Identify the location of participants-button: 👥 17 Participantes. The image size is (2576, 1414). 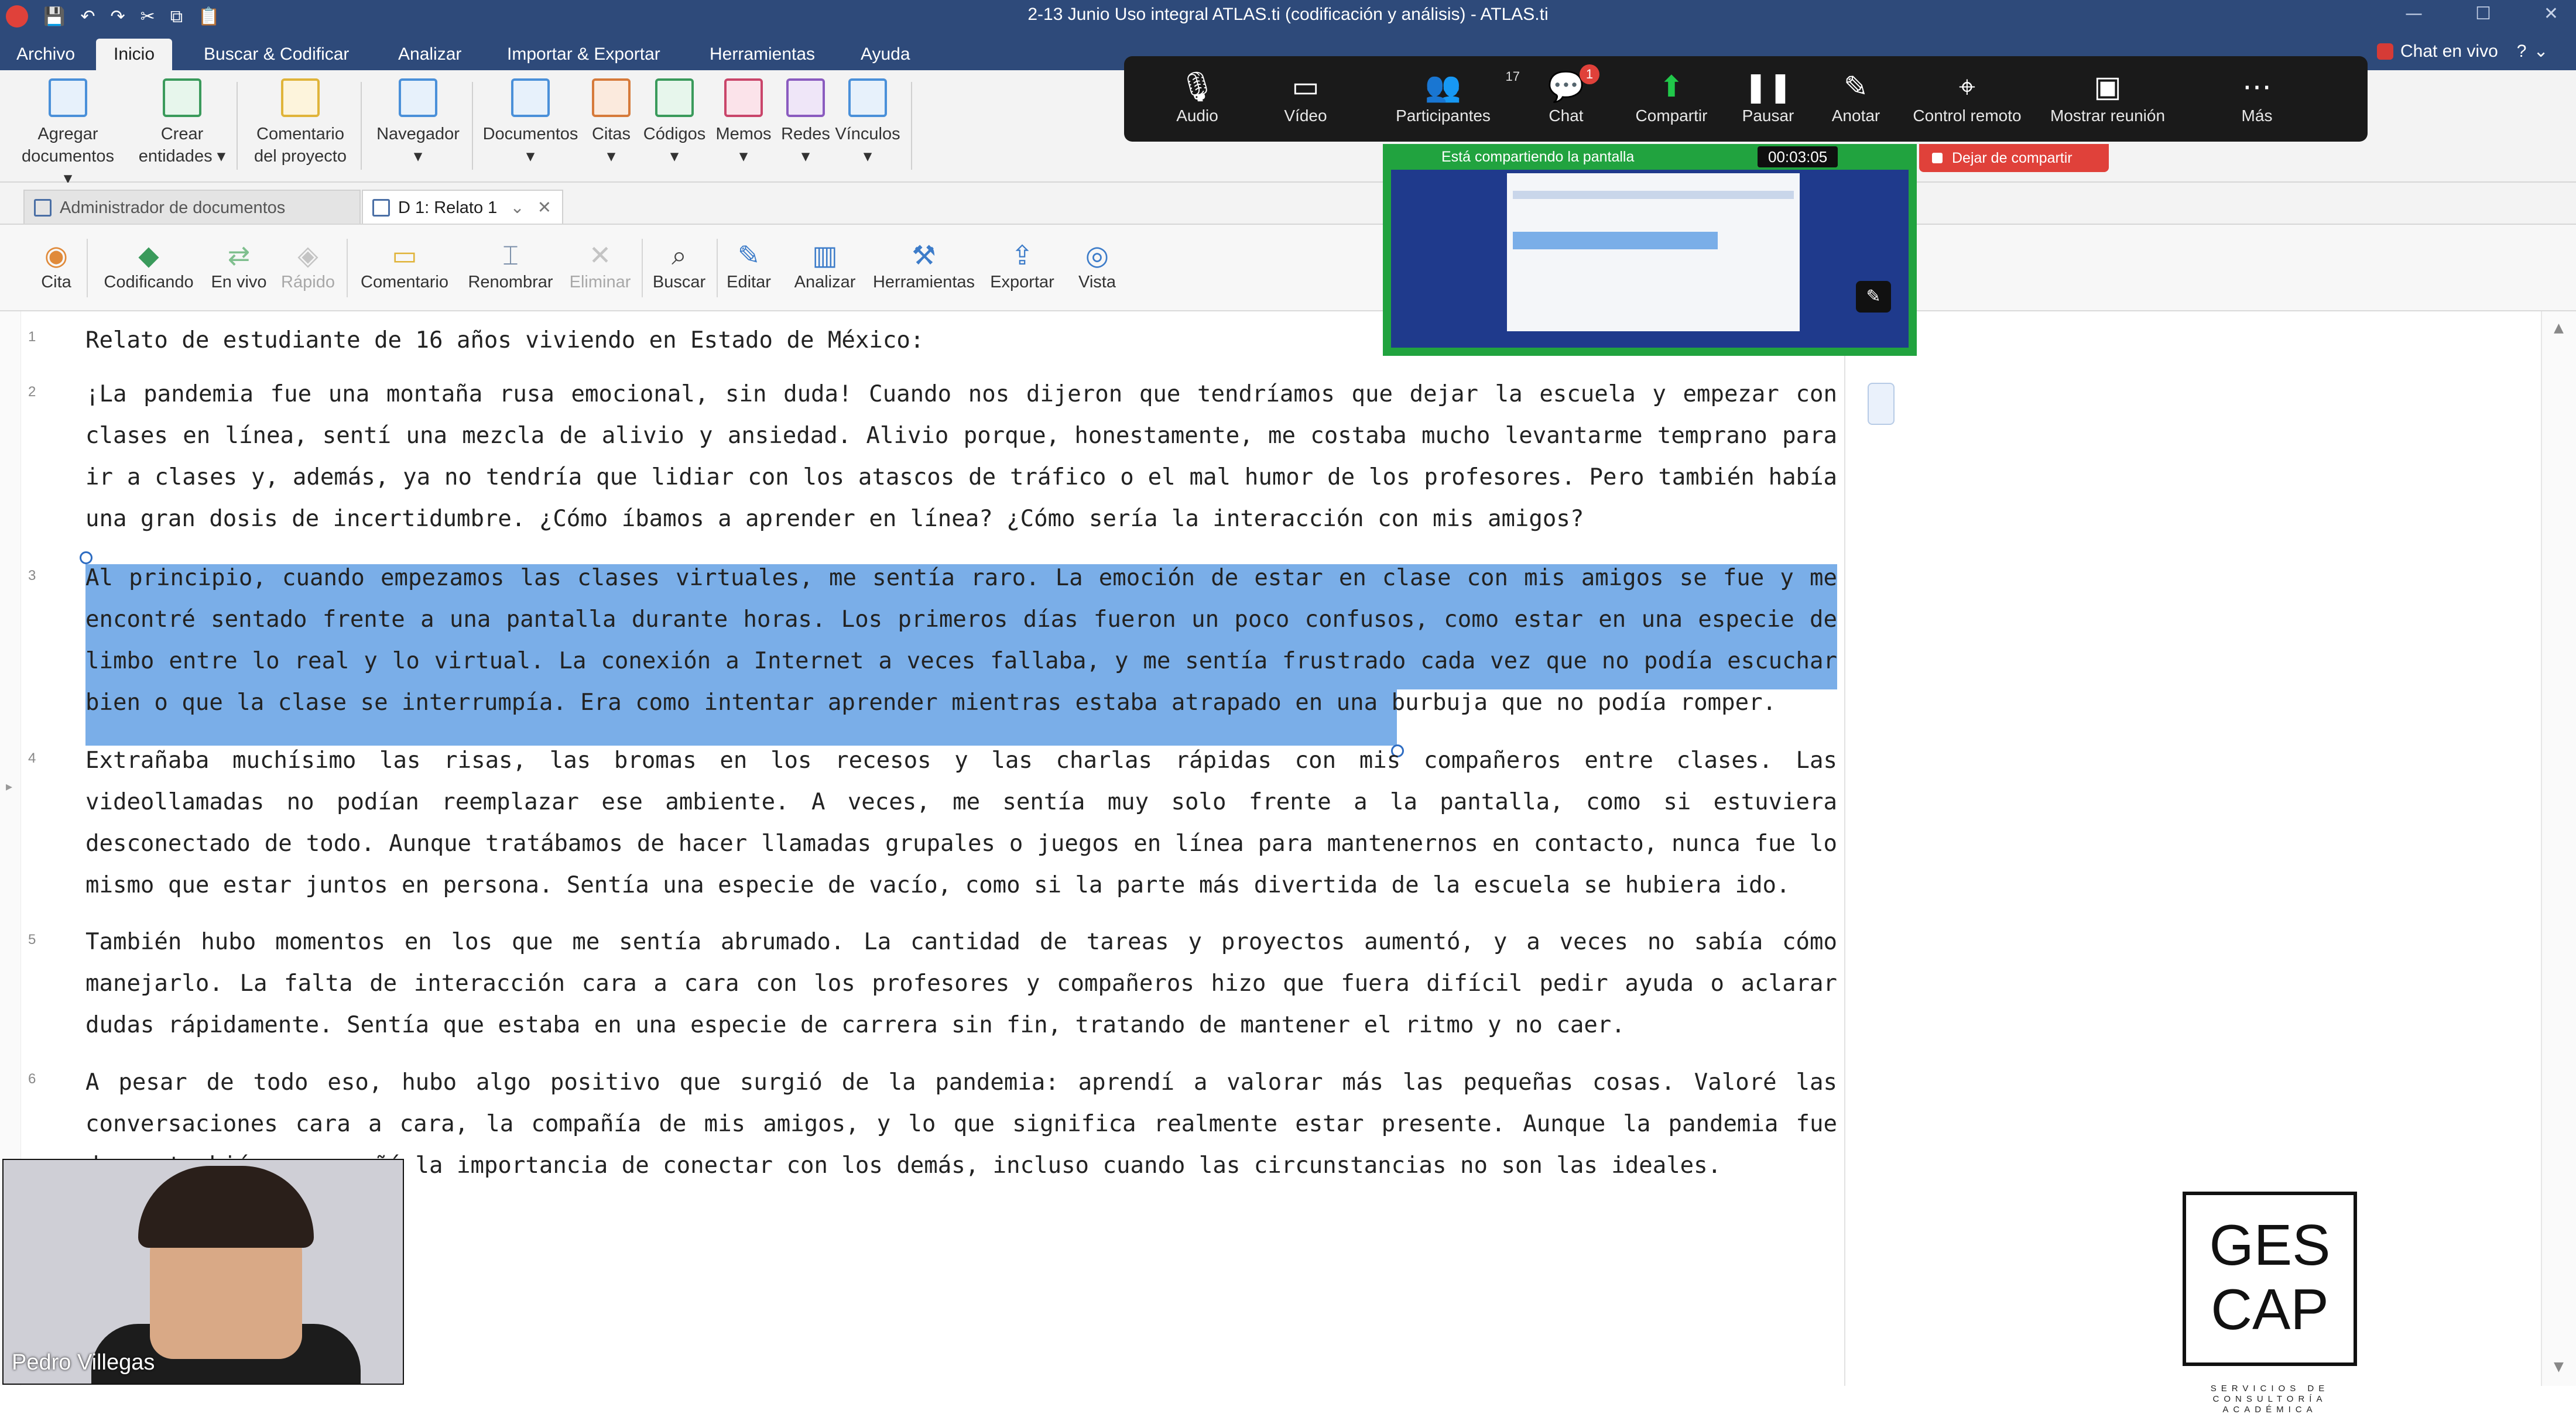
(1445, 96).